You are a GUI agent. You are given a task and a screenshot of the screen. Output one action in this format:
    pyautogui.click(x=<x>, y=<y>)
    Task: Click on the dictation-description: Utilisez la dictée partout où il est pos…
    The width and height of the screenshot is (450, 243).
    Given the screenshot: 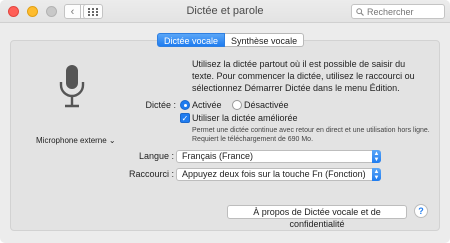 What is the action you would take?
    pyautogui.click(x=303, y=76)
    